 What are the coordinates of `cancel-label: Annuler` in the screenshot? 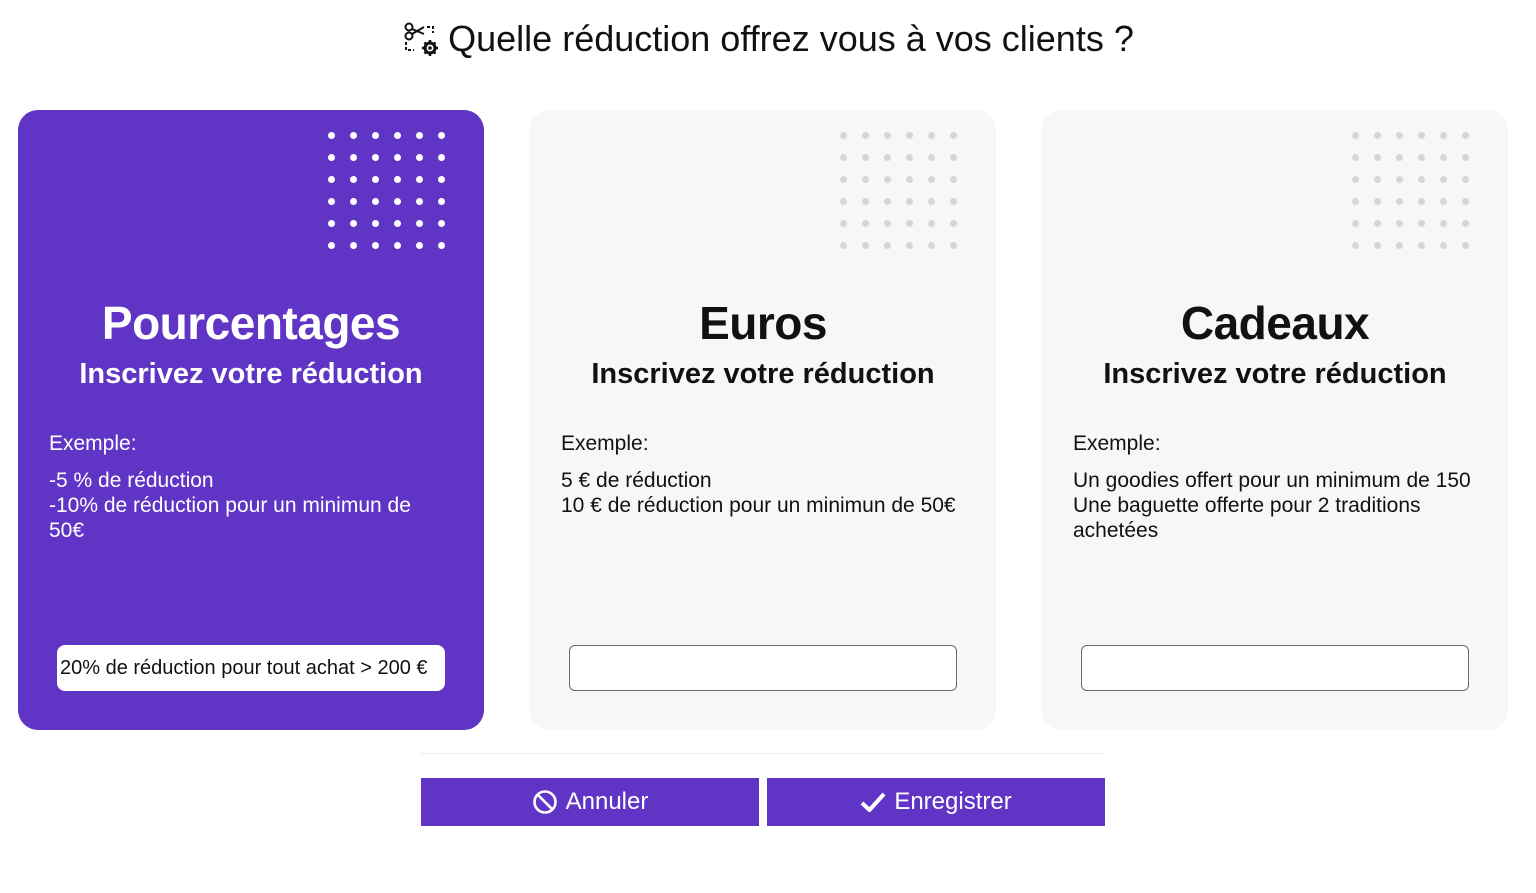 It's located at (607, 801).